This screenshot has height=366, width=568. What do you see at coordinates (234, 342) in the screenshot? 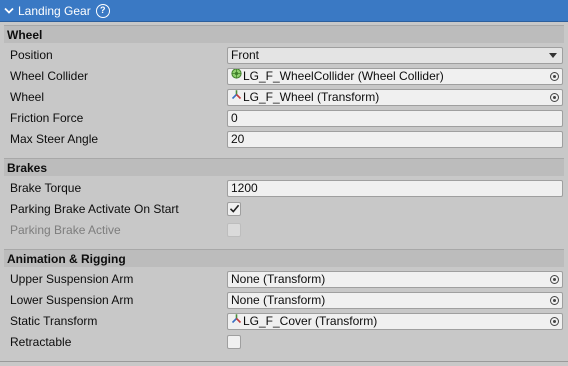
I see `retractable-checkbox` at bounding box center [234, 342].